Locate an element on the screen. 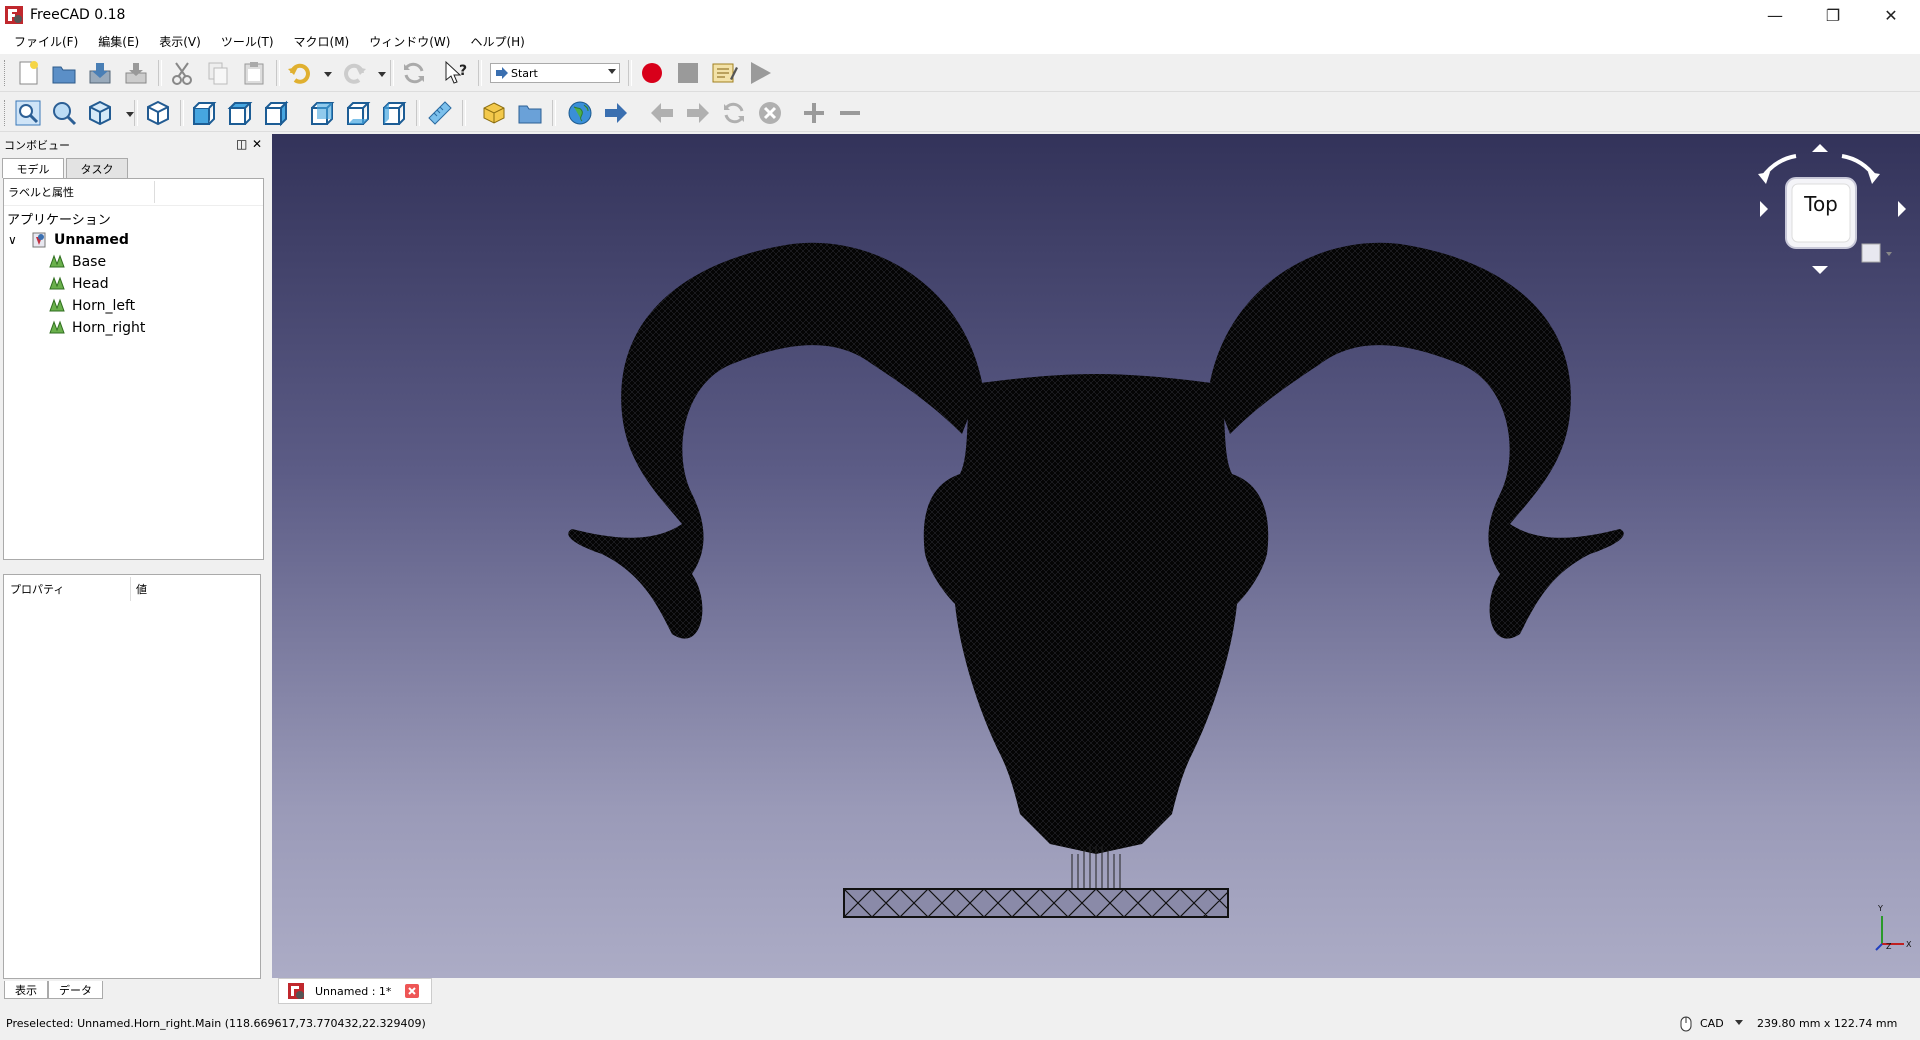 Image resolution: width=1920 pixels, height=1040 pixels. tree-item-label: Horn_right is located at coordinates (109, 328).